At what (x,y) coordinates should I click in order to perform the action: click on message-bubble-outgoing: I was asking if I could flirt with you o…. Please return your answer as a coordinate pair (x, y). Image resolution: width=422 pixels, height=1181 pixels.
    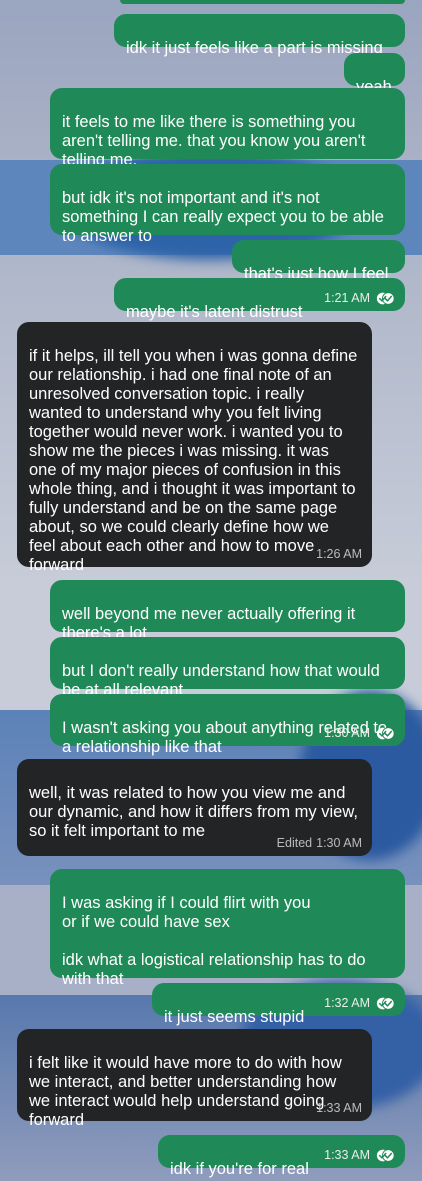
    Looking at the image, I should click on (227, 928).